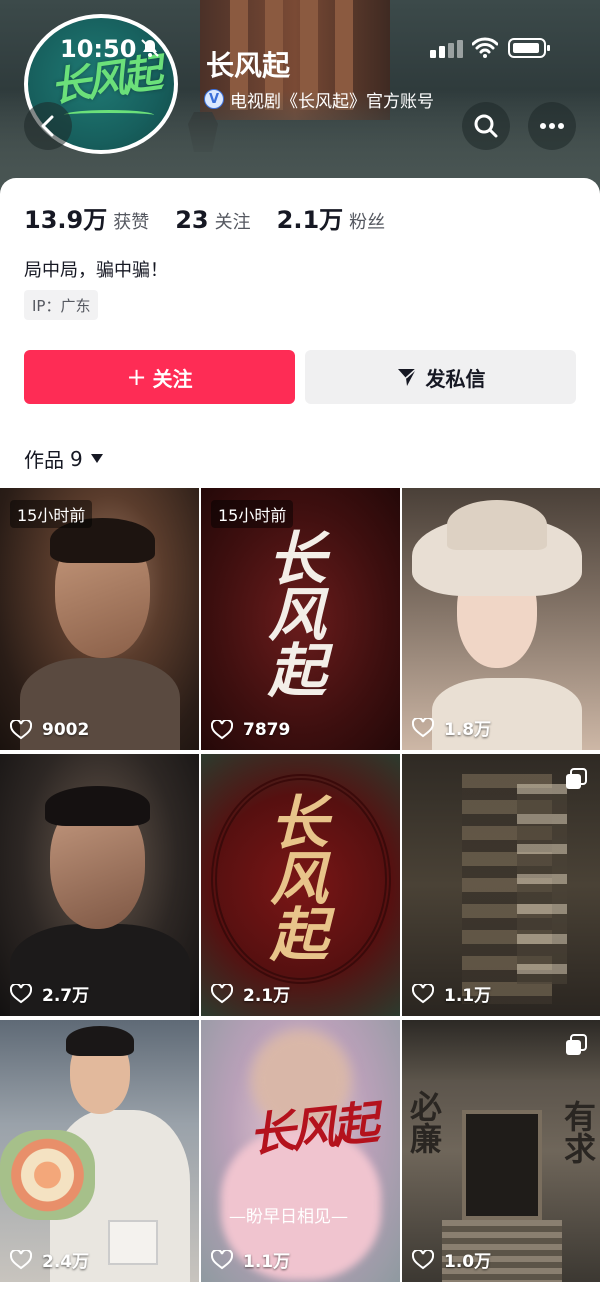  I want to click on stat-followers: 2.1万 粉丝, so click(331, 217).